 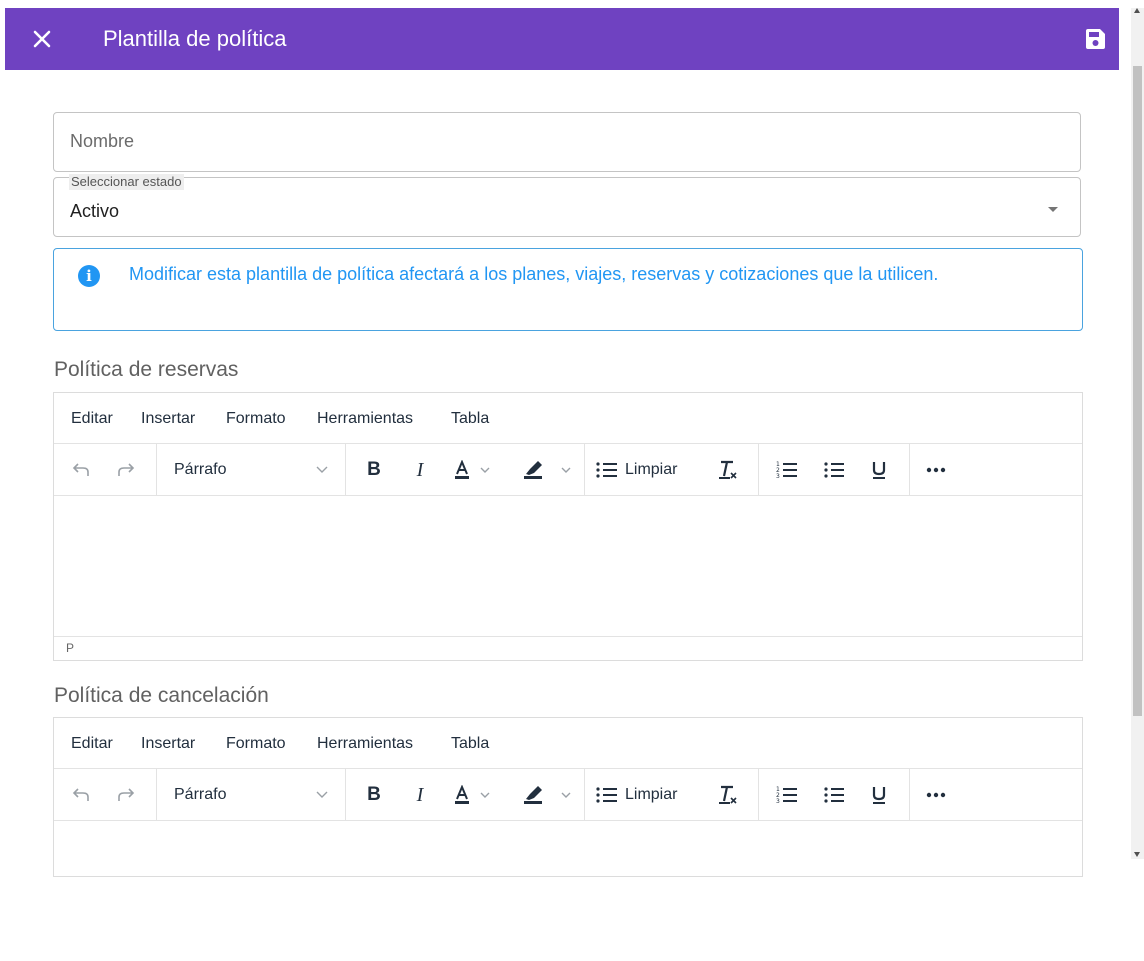 What do you see at coordinates (195, 38) in the screenshot?
I see `dialog-title: Plantilla de política` at bounding box center [195, 38].